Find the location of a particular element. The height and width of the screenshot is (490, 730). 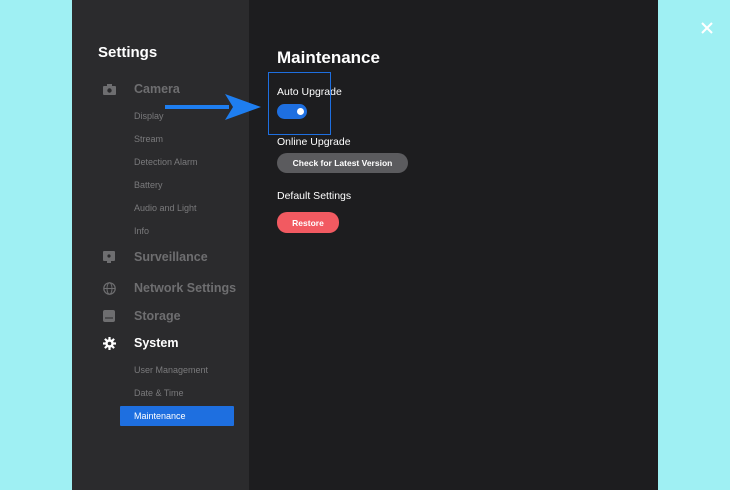

sidebar-section-label: System is located at coordinates (156, 343).